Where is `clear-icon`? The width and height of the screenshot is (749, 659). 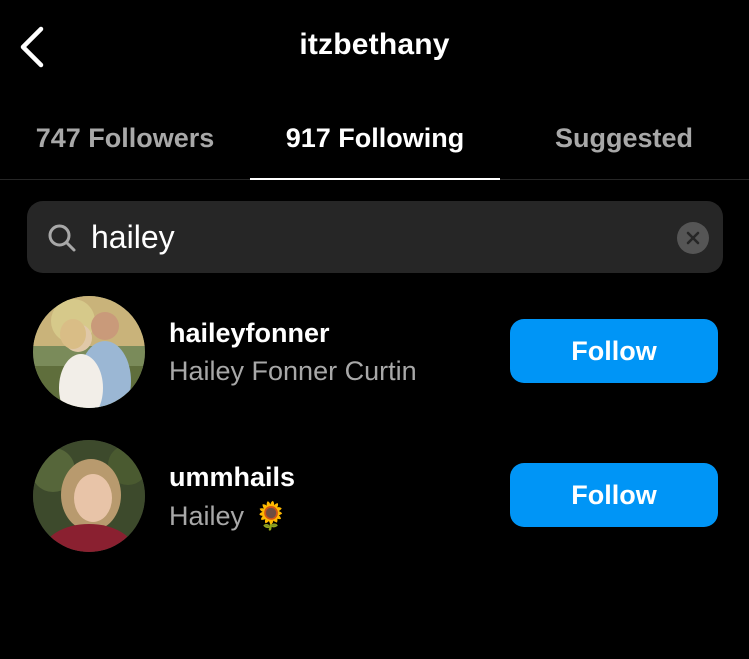 clear-icon is located at coordinates (693, 238).